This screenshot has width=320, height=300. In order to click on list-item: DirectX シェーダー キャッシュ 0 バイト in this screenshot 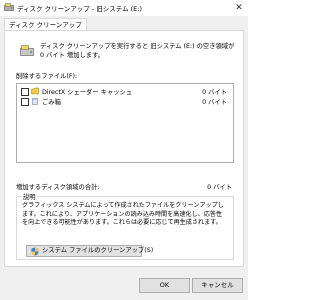, I will do `click(125, 92)`.